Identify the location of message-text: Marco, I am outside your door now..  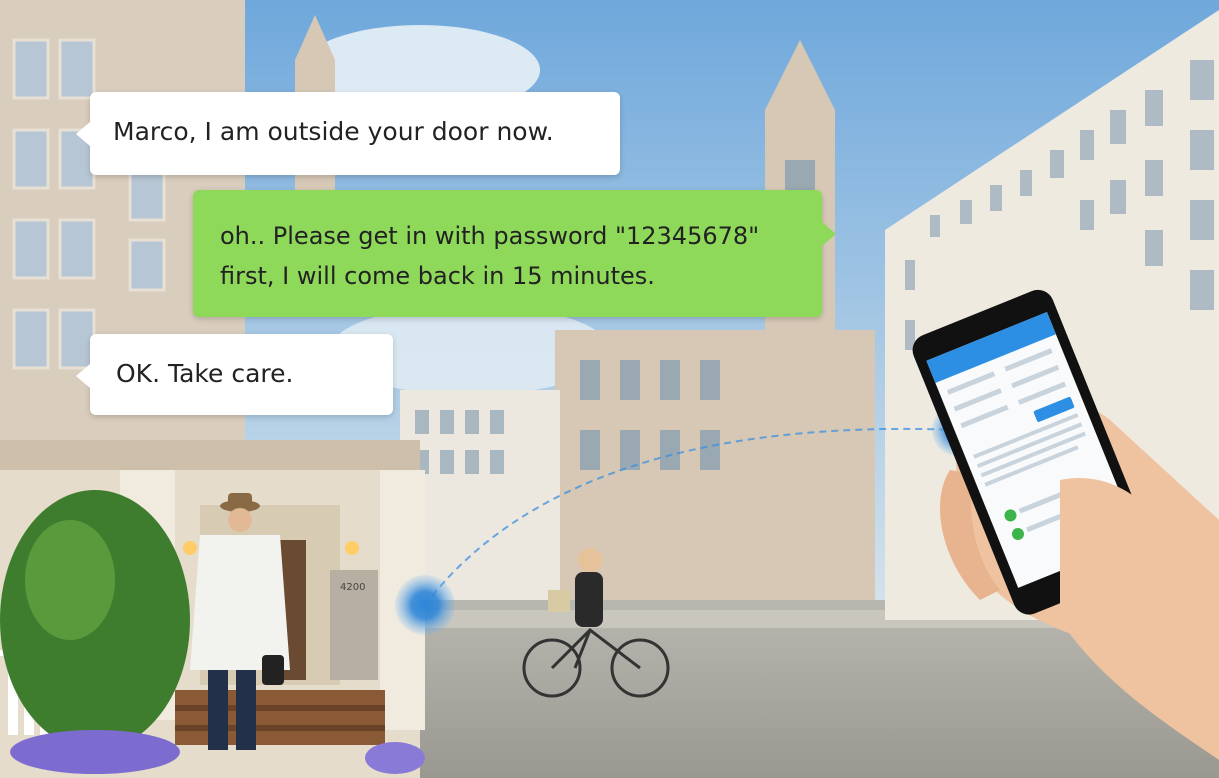
(333, 131).